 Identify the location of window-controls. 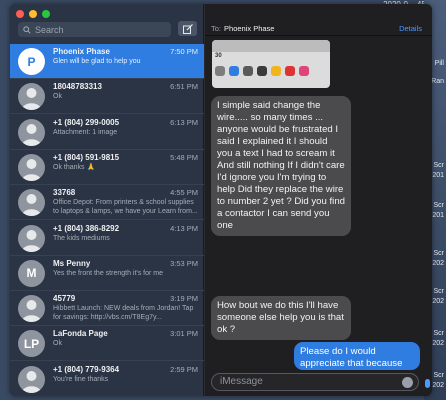
(33, 14).